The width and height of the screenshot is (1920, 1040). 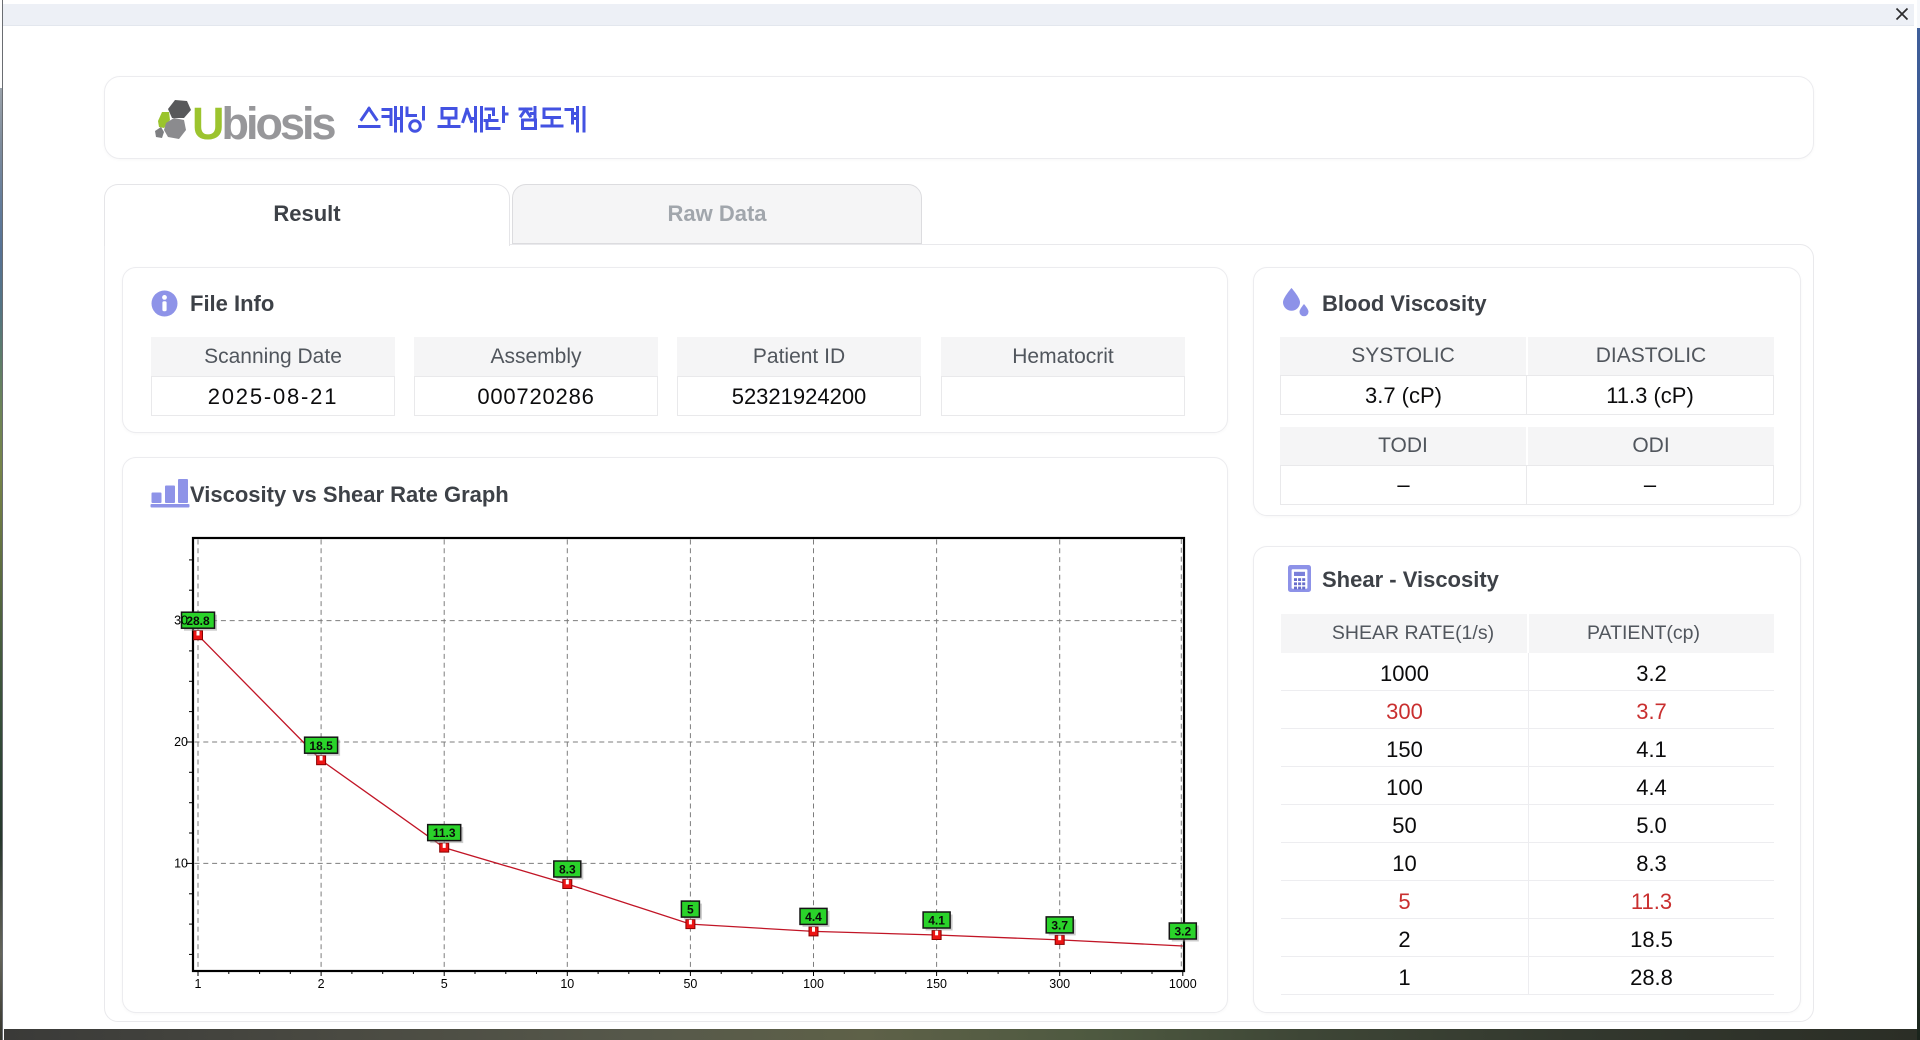 I want to click on svg-text: 30, so click(x=181, y=621).